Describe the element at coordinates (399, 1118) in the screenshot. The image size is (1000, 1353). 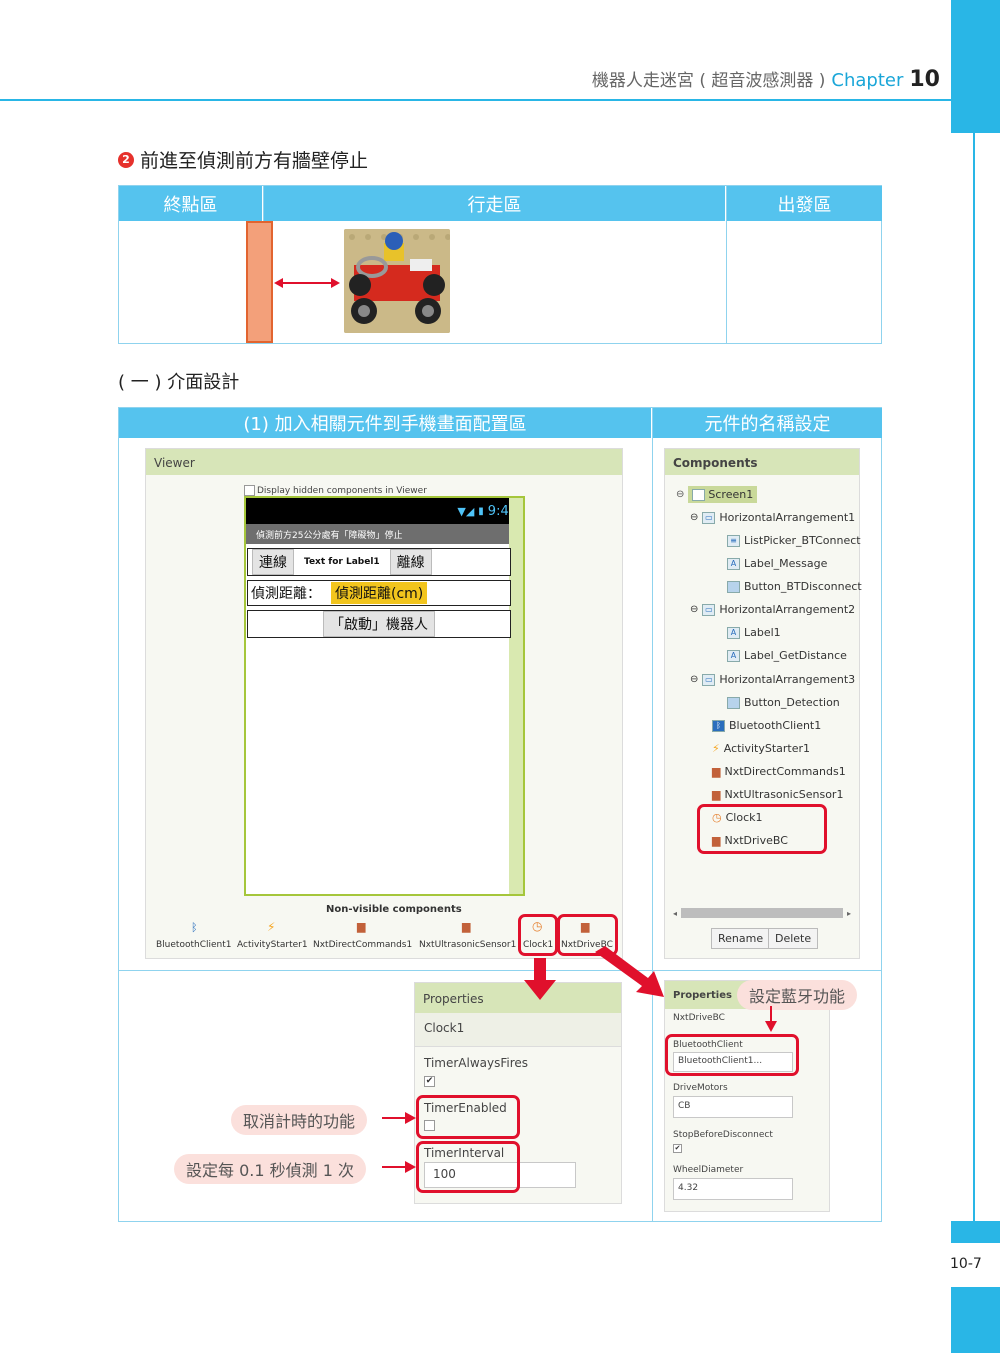
I see `arrow-to-timer-enabled` at that location.